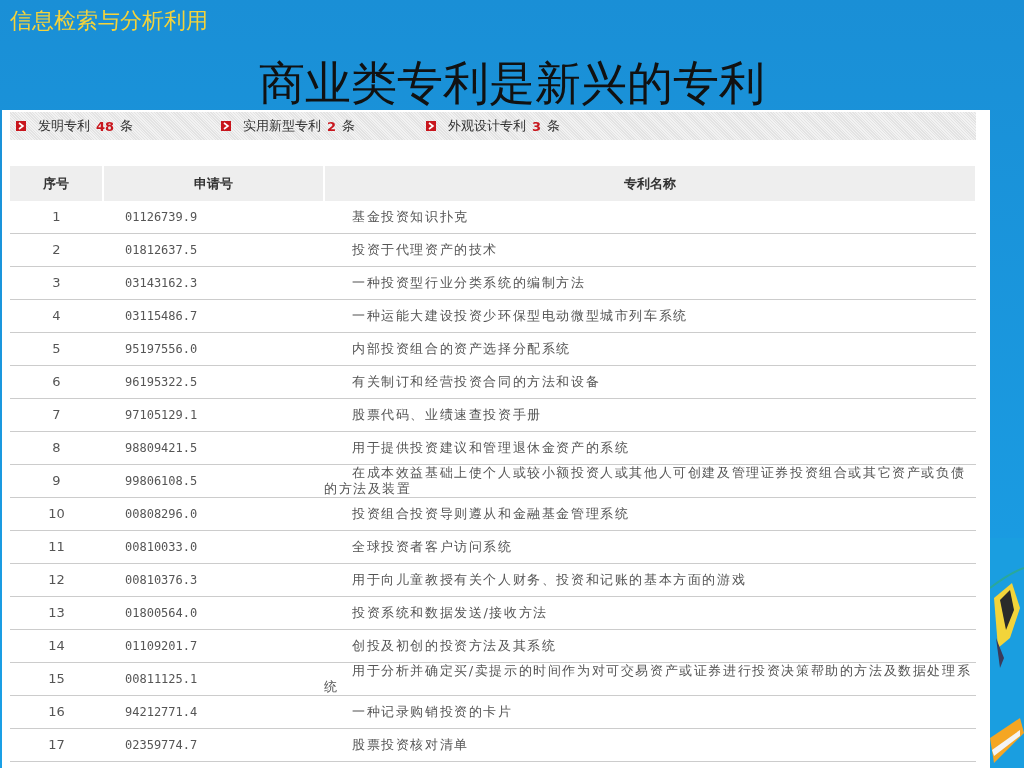  Describe the element at coordinates (537, 126) in the screenshot. I see `summary-count: 3` at that location.